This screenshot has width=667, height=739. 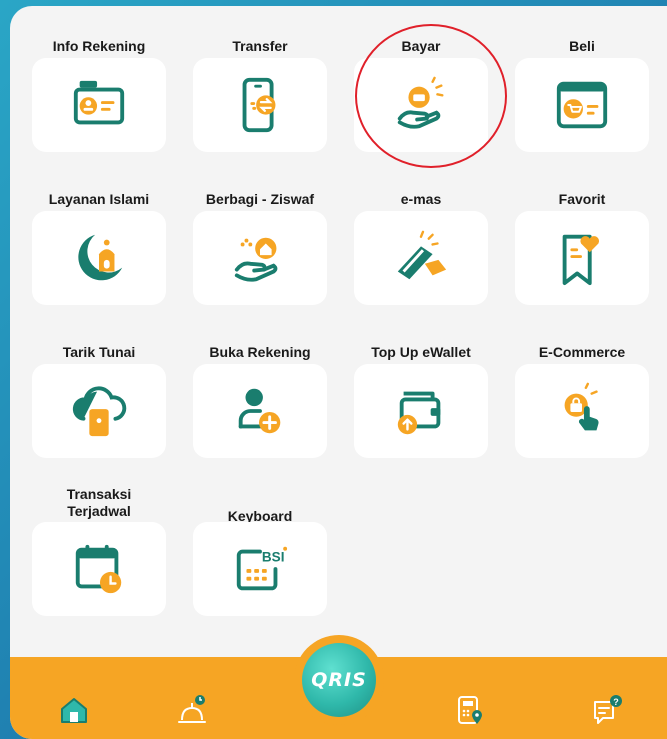 I want to click on gold-bar-icon, so click(x=422, y=255).